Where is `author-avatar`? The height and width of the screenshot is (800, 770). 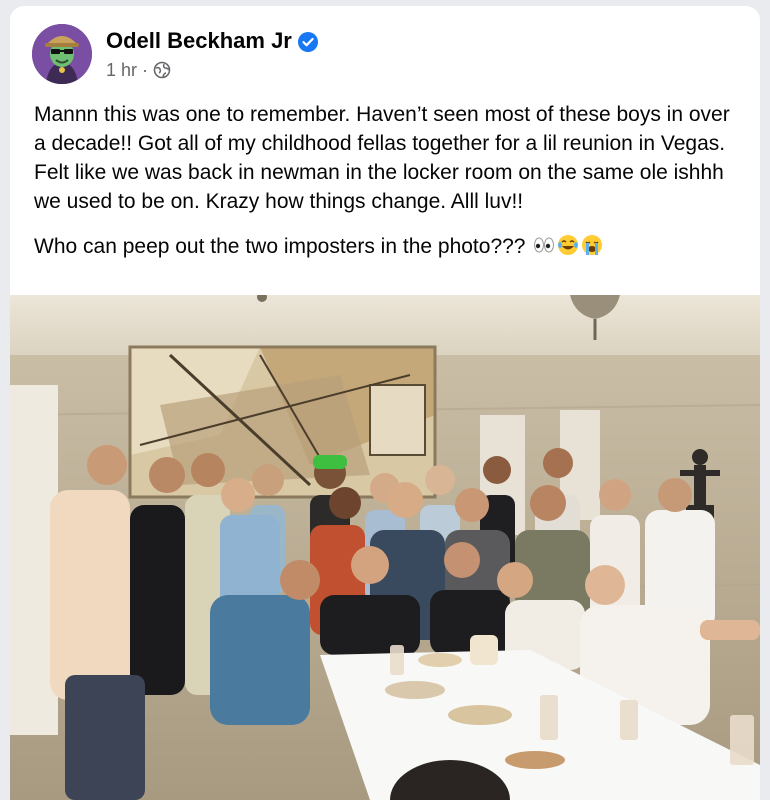 author-avatar is located at coordinates (62, 54).